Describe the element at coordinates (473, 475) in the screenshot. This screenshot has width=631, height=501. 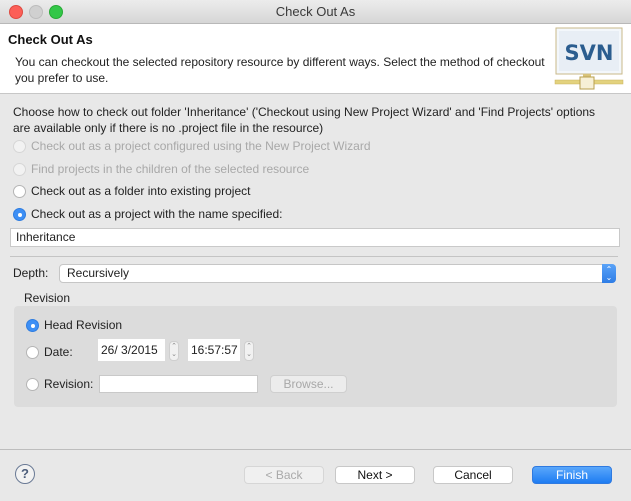
I see `cancel-button: Cancel` at that location.